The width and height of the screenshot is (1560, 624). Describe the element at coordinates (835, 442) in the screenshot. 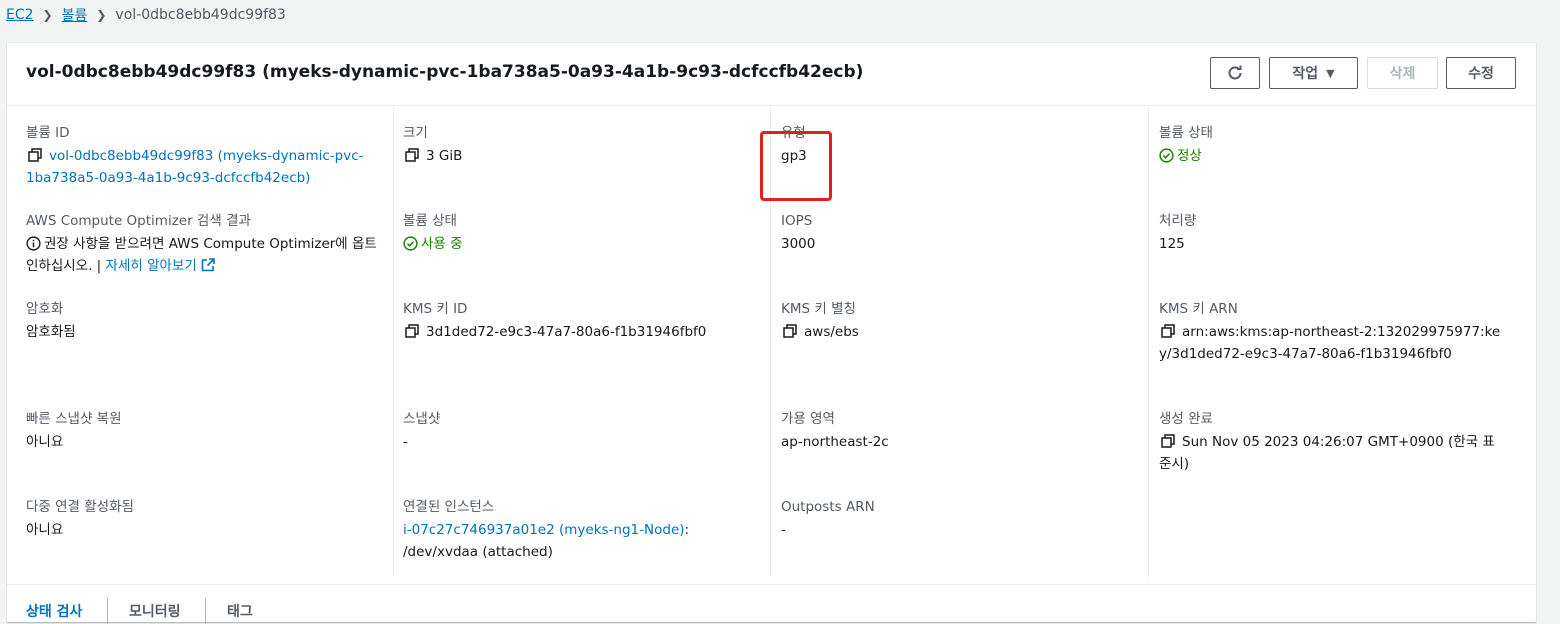

I see `field-value: ap-northeast-2c` at that location.